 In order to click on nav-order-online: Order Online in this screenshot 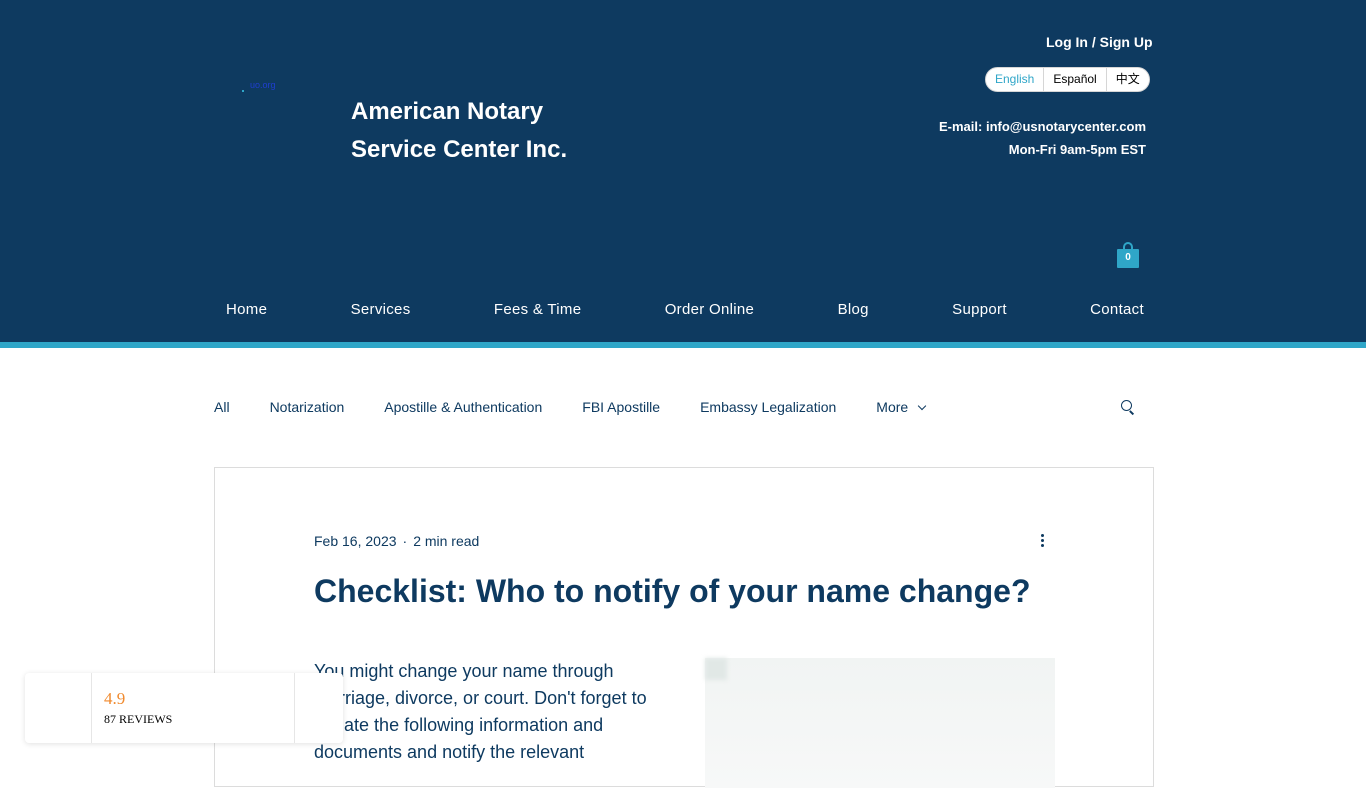, I will do `click(709, 309)`.